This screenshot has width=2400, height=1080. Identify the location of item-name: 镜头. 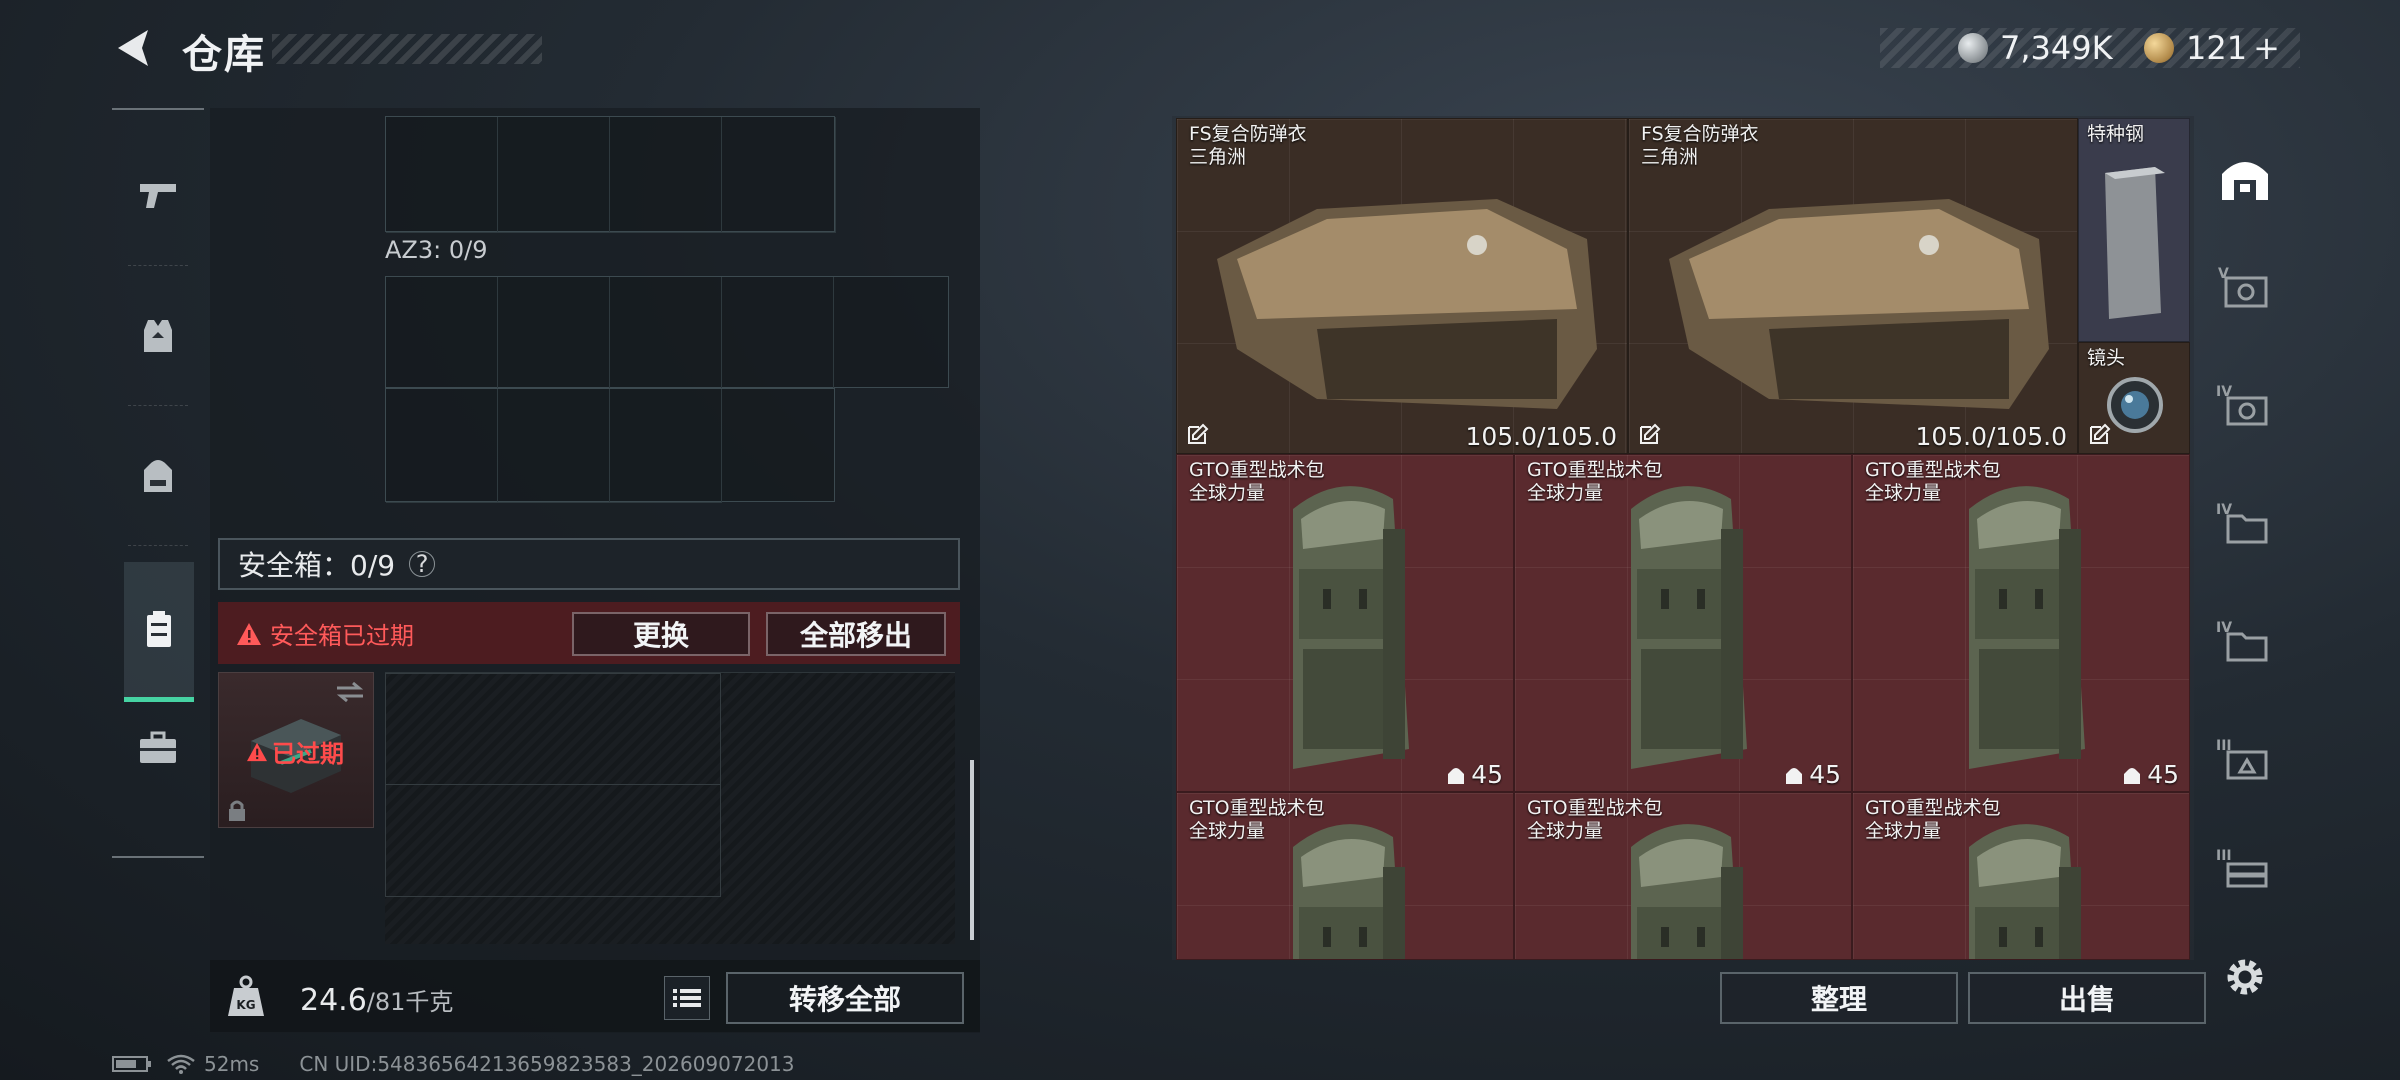
(2106, 358).